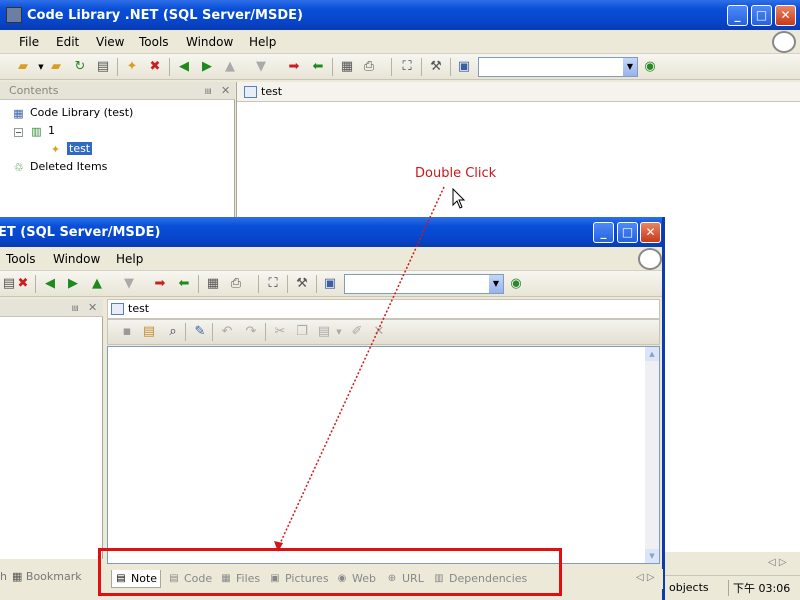 The image size is (800, 600). I want to click on second-tools-icon: ⚒, so click(302, 284).